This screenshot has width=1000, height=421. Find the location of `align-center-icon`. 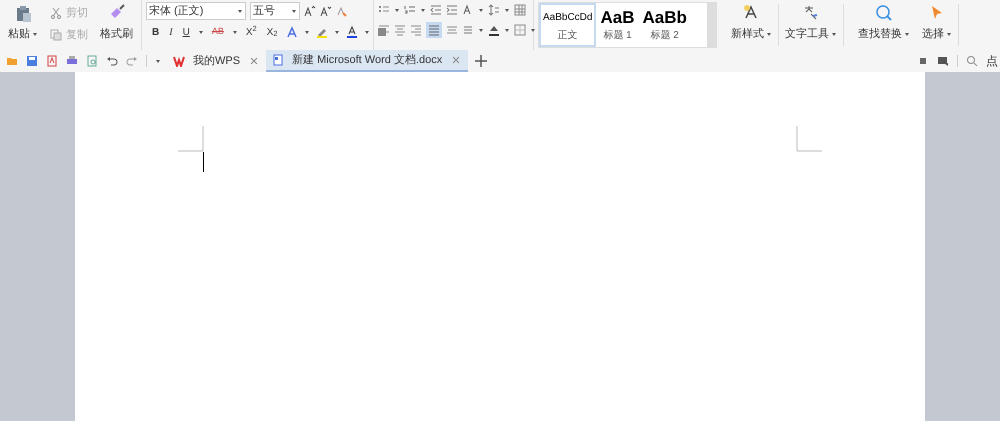

align-center-icon is located at coordinates (400, 30).